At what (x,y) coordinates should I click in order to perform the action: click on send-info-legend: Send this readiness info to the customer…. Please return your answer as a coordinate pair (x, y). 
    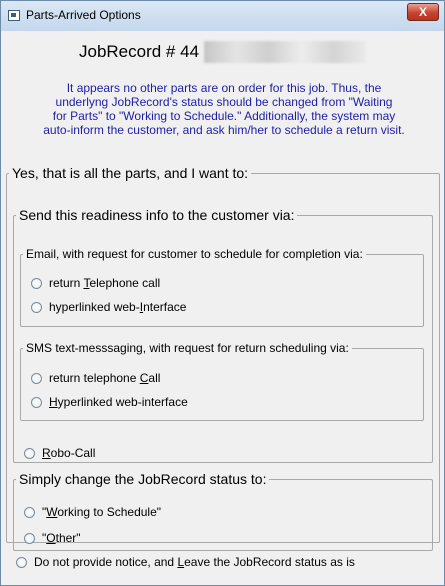
    Looking at the image, I should click on (157, 215).